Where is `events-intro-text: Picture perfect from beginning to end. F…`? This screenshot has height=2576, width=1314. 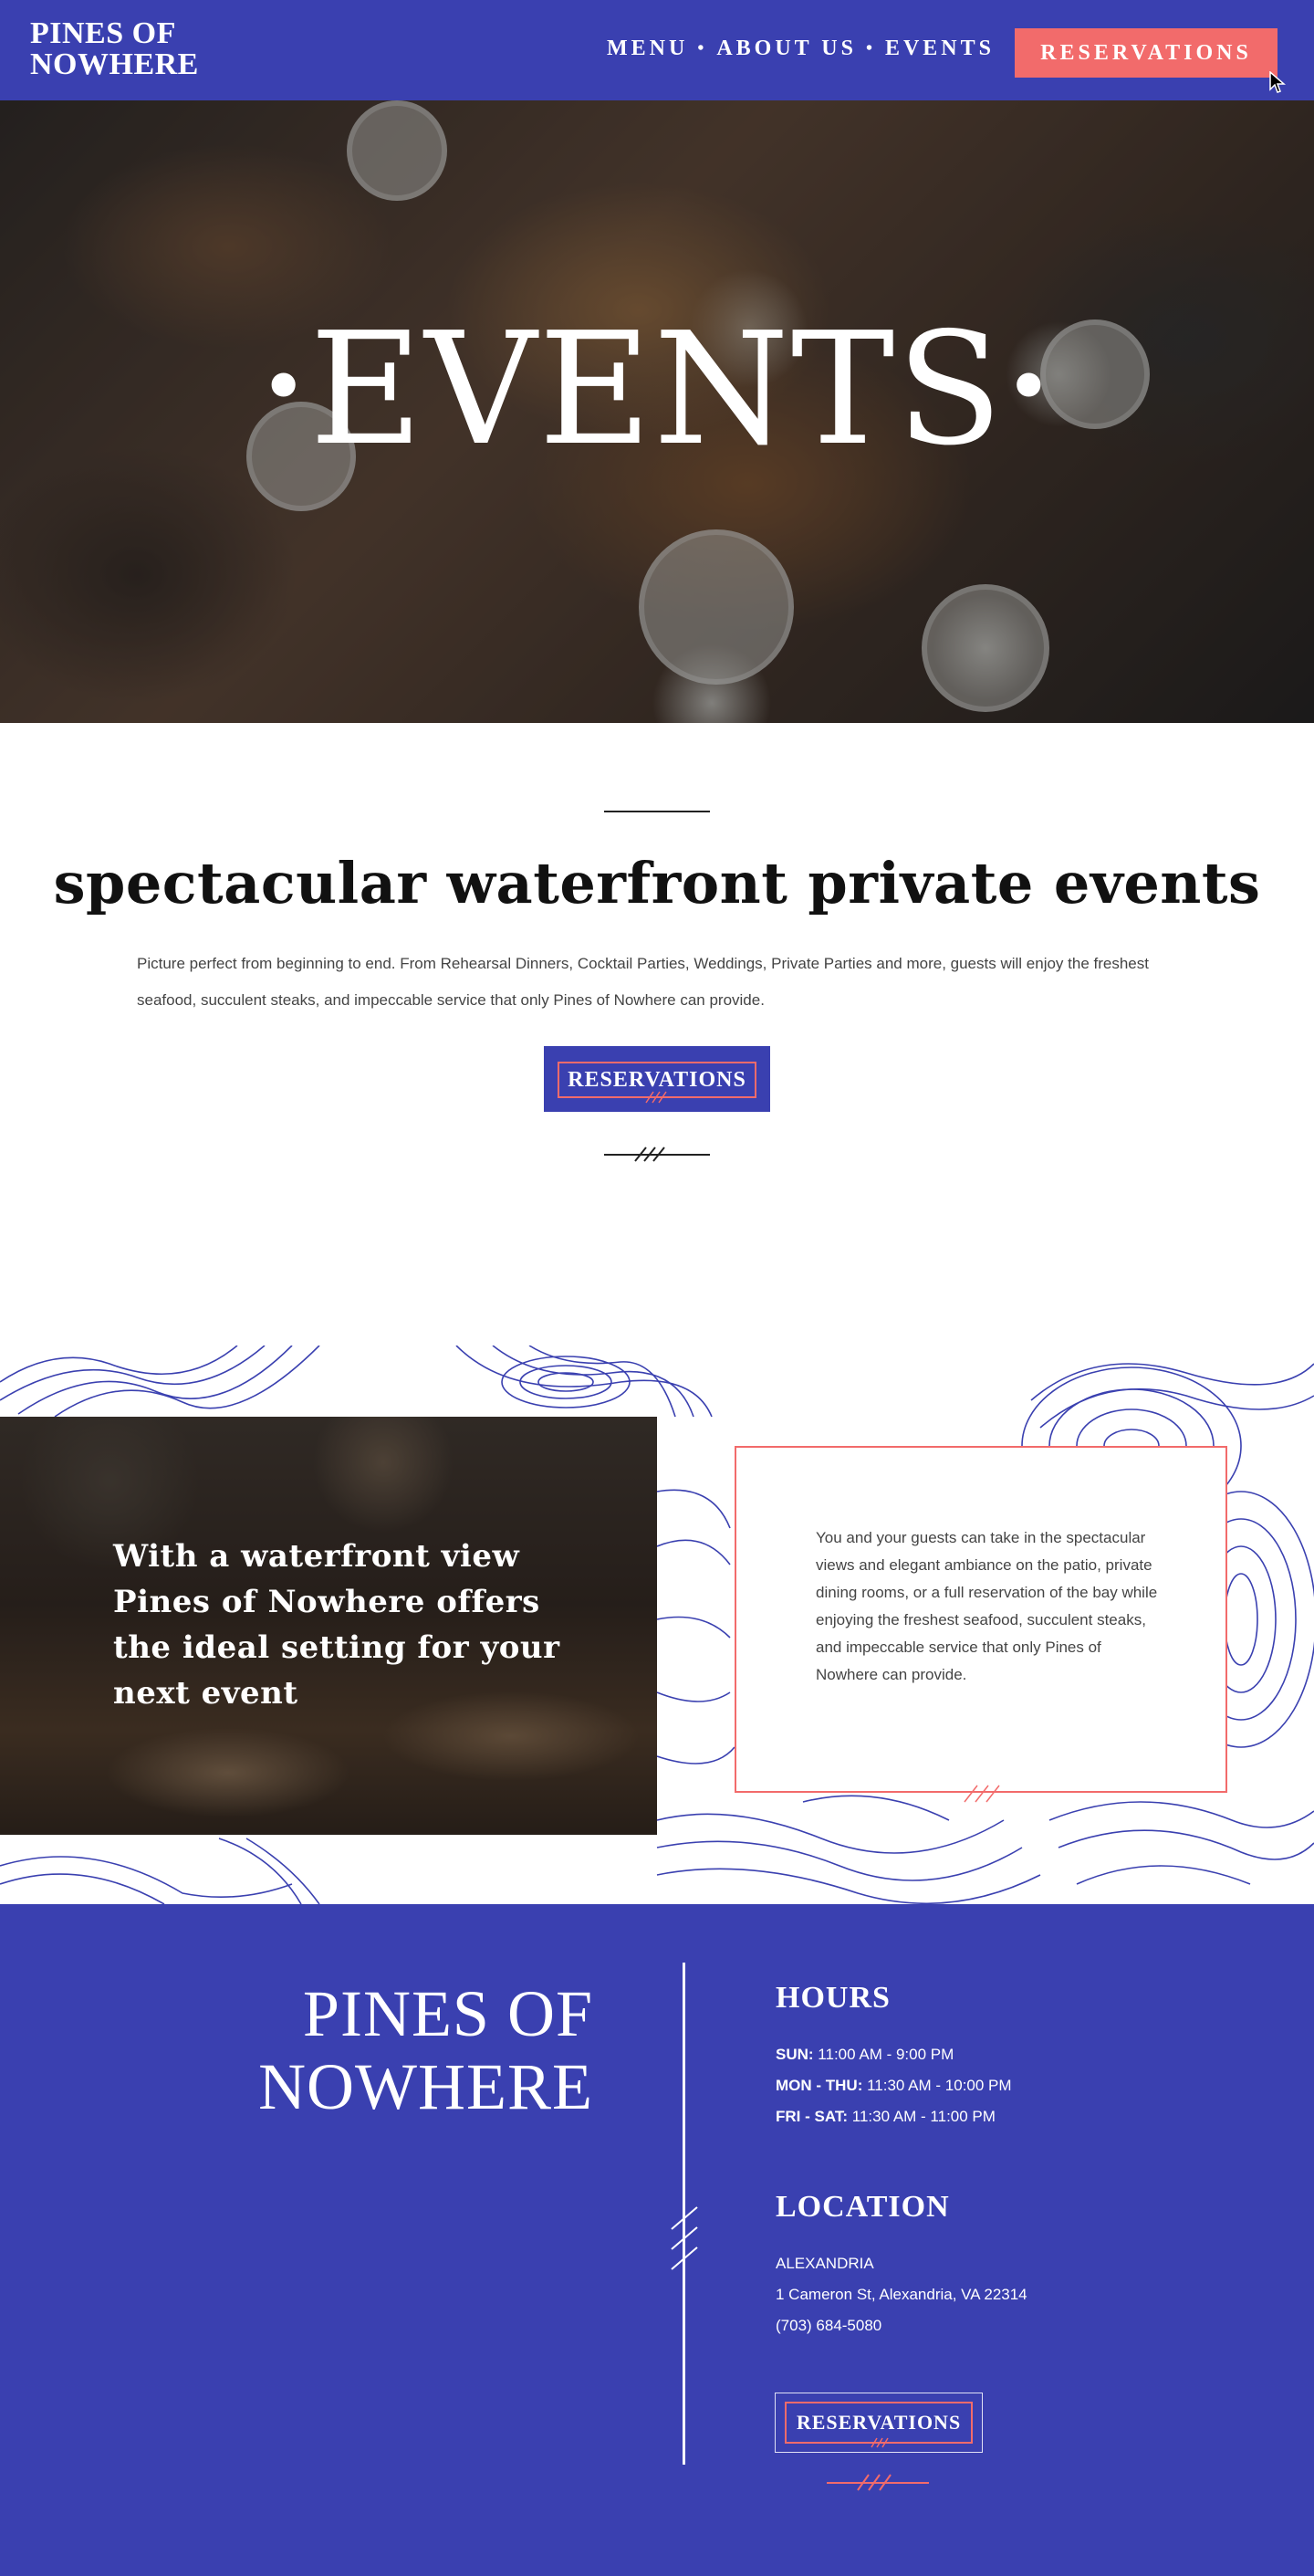 events-intro-text: Picture perfect from beginning to end. F… is located at coordinates (643, 982).